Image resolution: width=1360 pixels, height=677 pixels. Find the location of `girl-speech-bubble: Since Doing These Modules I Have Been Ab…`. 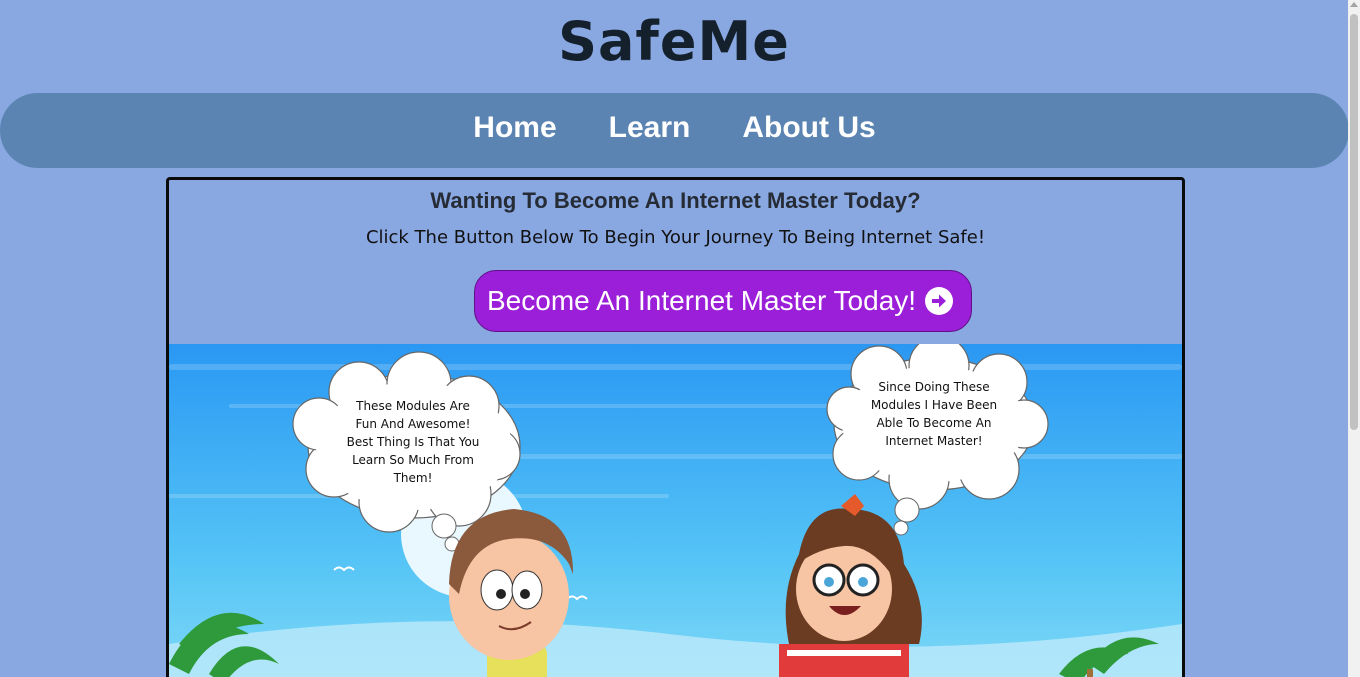

girl-speech-bubble: Since Doing These Modules I Have Been Ab… is located at coordinates (934, 414).